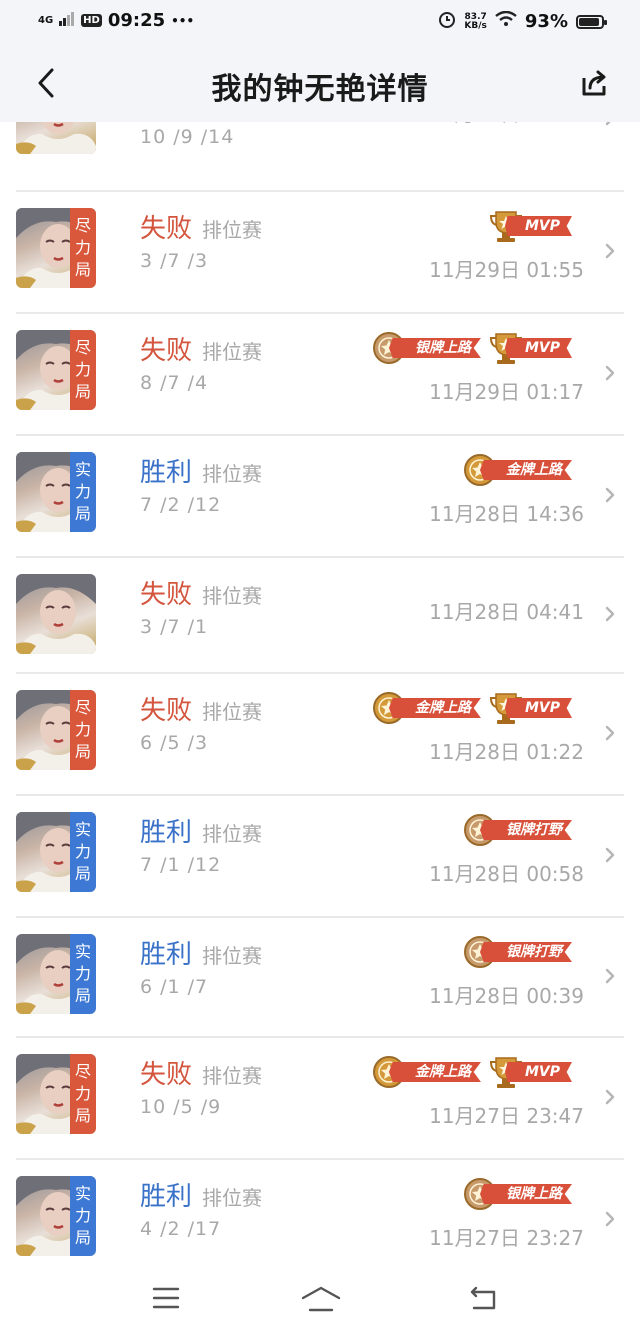 Image resolution: width=640 pixels, height=1336 pixels. What do you see at coordinates (434, 708) in the screenshot?
I see `badge-label: 金牌上路` at bounding box center [434, 708].